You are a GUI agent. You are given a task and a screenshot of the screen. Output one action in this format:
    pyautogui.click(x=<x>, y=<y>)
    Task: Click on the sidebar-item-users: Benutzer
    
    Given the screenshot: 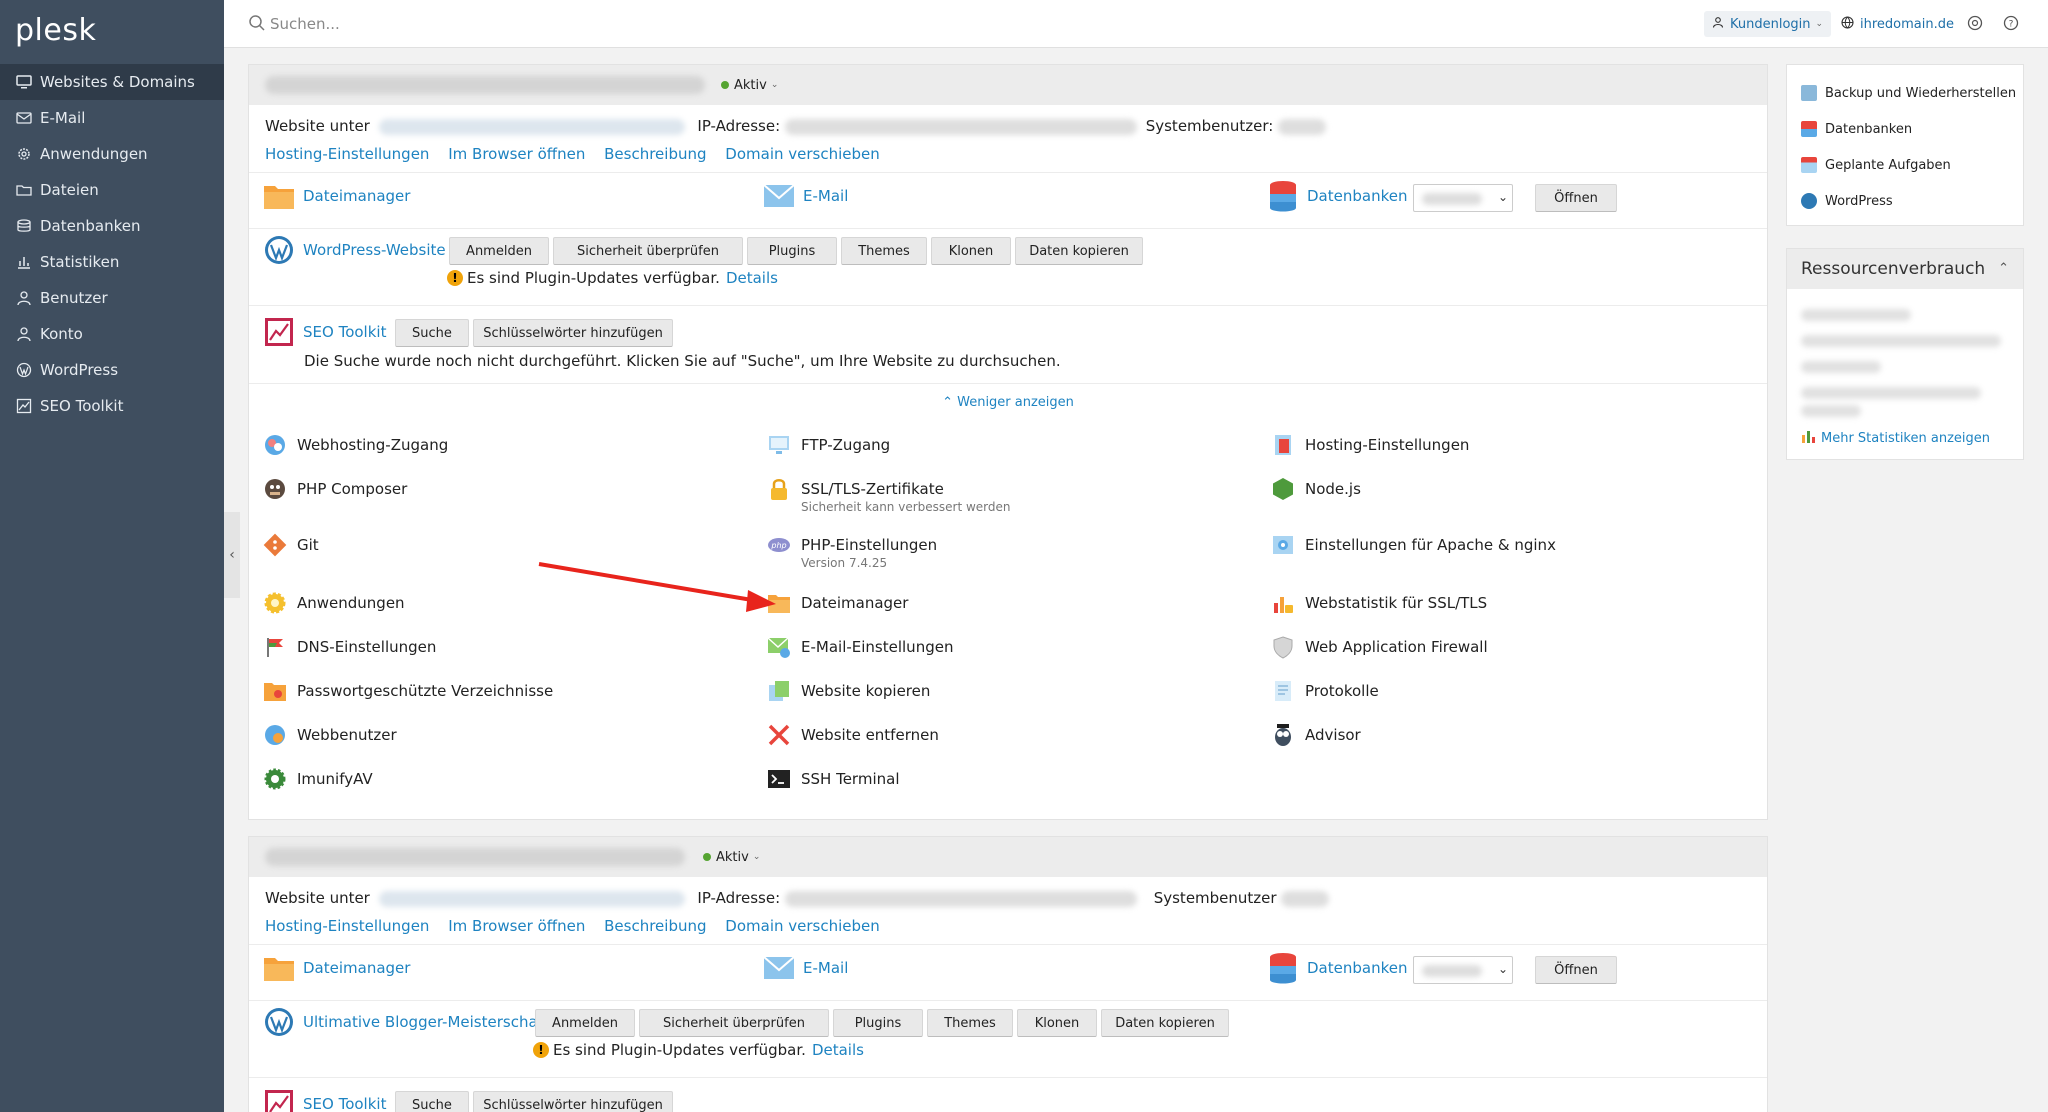 What is the action you would take?
    pyautogui.click(x=112, y=298)
    